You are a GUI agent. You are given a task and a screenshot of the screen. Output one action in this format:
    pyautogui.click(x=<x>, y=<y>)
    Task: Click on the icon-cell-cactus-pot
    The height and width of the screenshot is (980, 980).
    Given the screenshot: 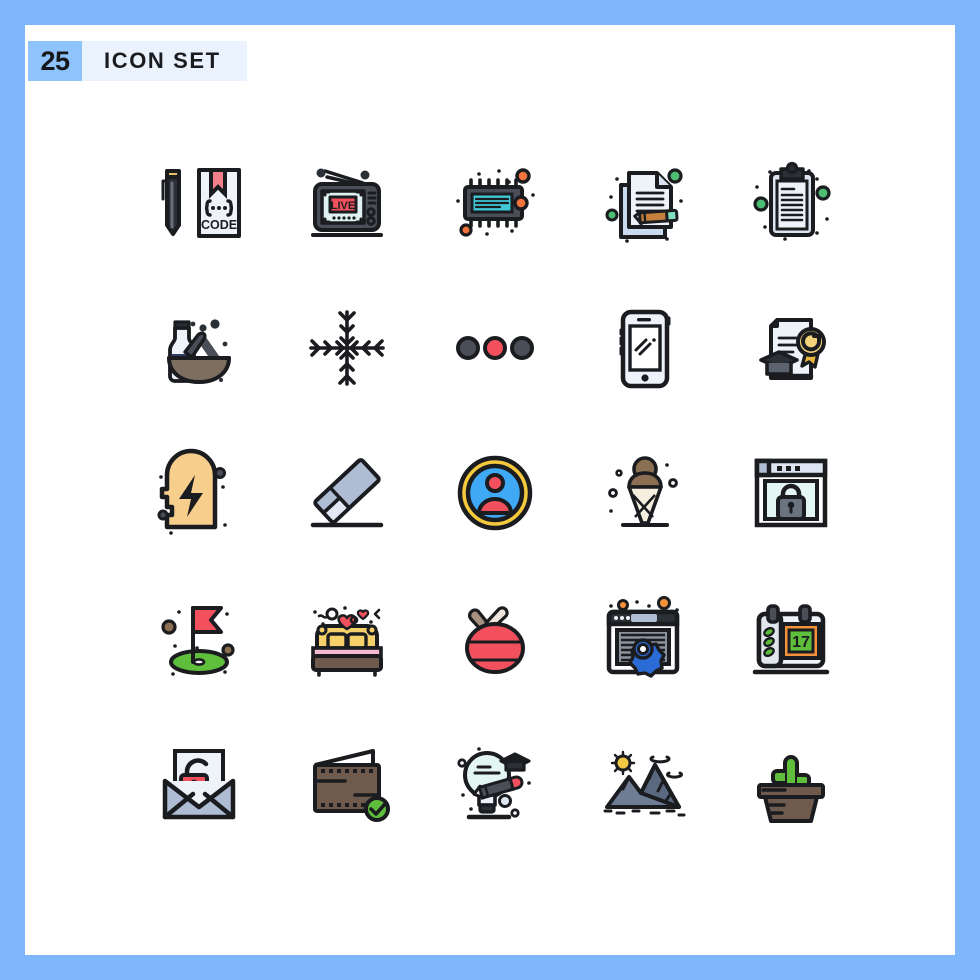 What is the action you would take?
    pyautogui.click(x=791, y=782)
    